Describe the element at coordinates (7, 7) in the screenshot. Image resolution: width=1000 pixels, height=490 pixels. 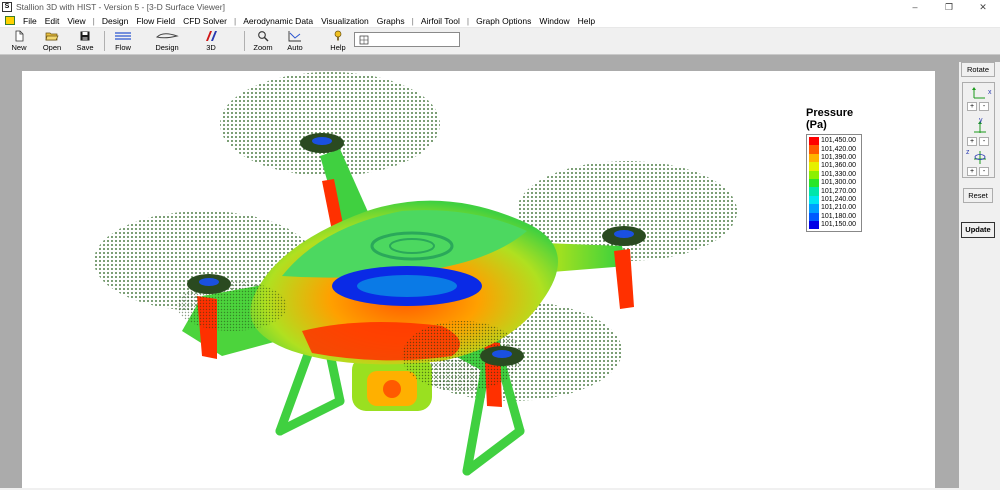
I see `app-icon: S` at that location.